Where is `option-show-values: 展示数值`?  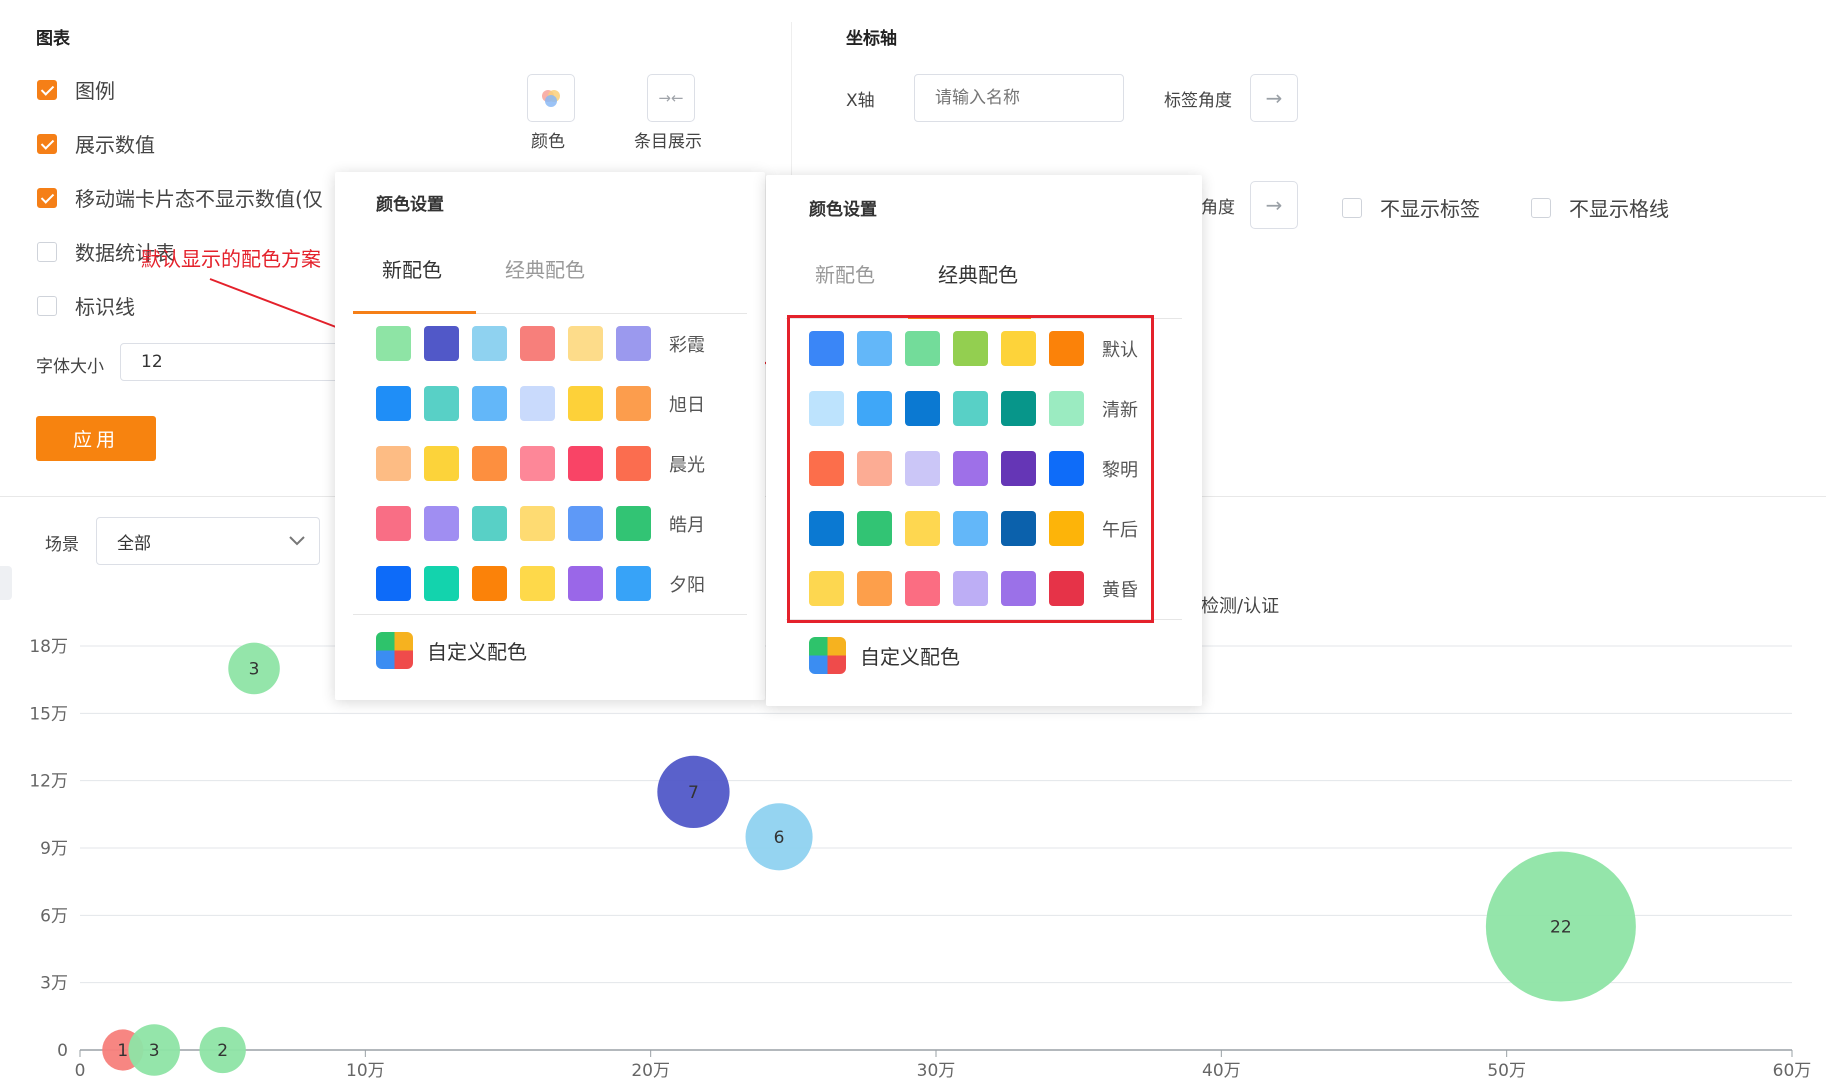
option-show-values: 展示数值 is located at coordinates (96, 143).